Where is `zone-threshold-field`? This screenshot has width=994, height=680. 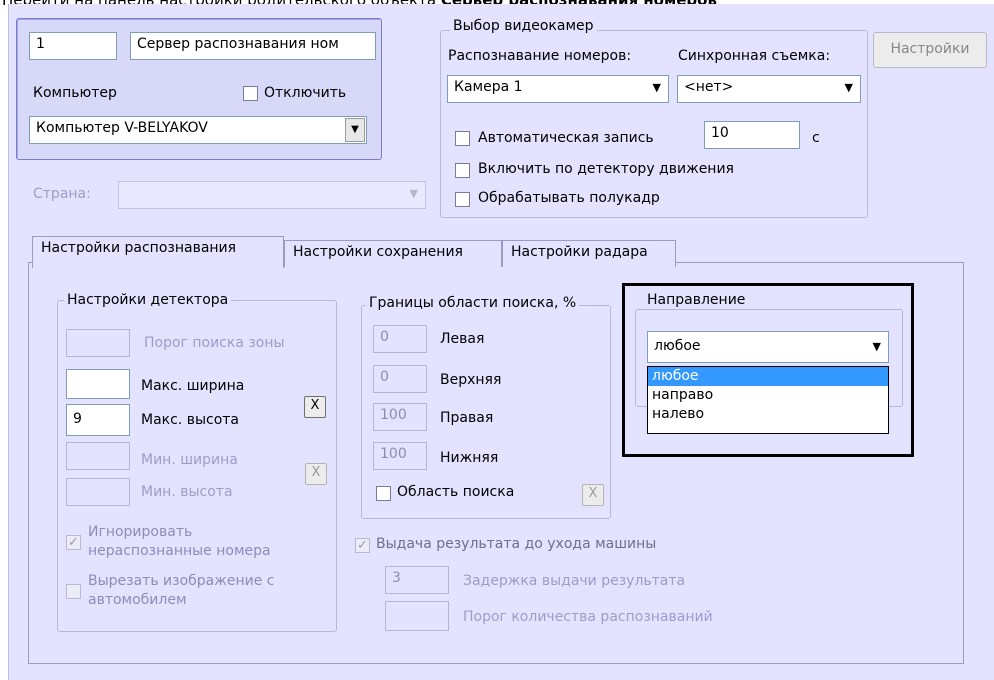 zone-threshold-field is located at coordinates (98, 343).